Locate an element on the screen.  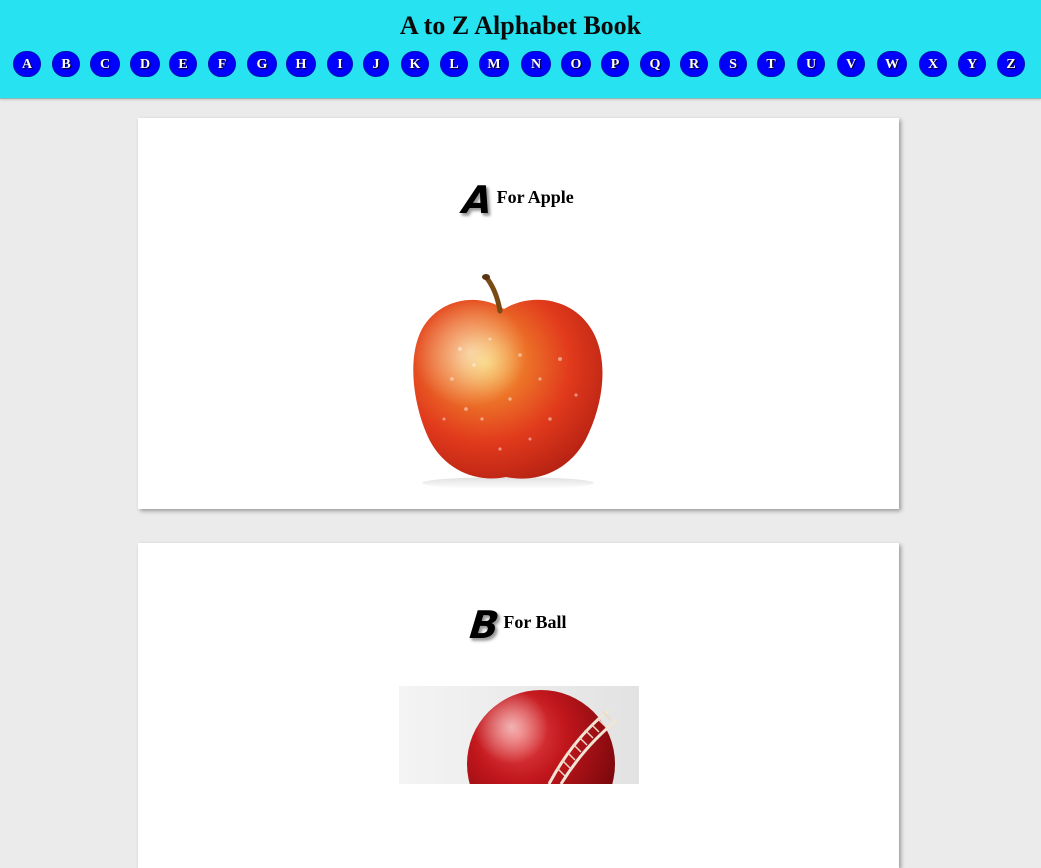
letter-button-t: T is located at coordinates (771, 64).